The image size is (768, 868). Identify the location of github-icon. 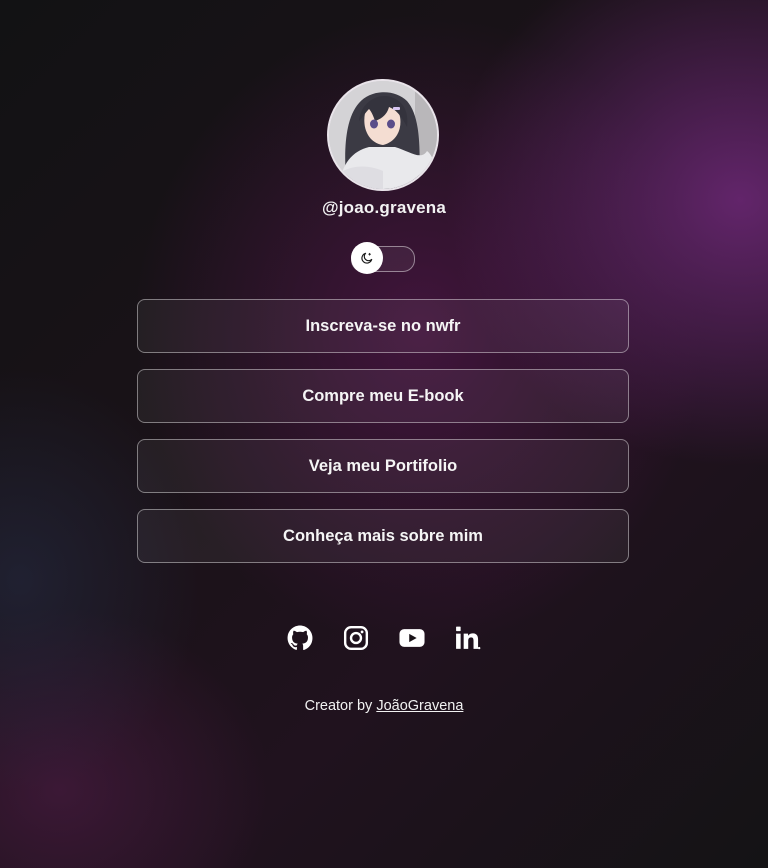
(300, 638).